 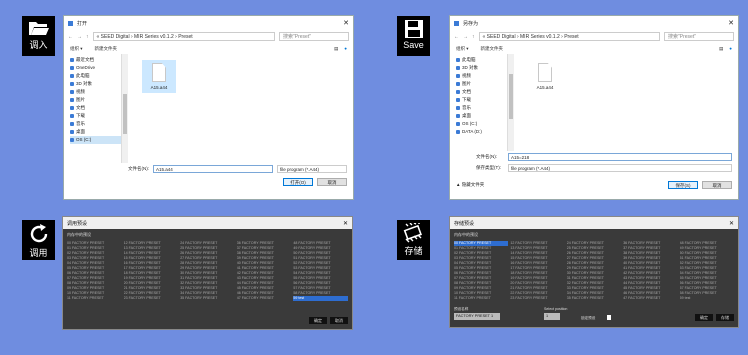 What do you see at coordinates (470, 185) in the screenshot?
I see `hide-folders-toggle: ▲ 隐藏文件夹` at bounding box center [470, 185].